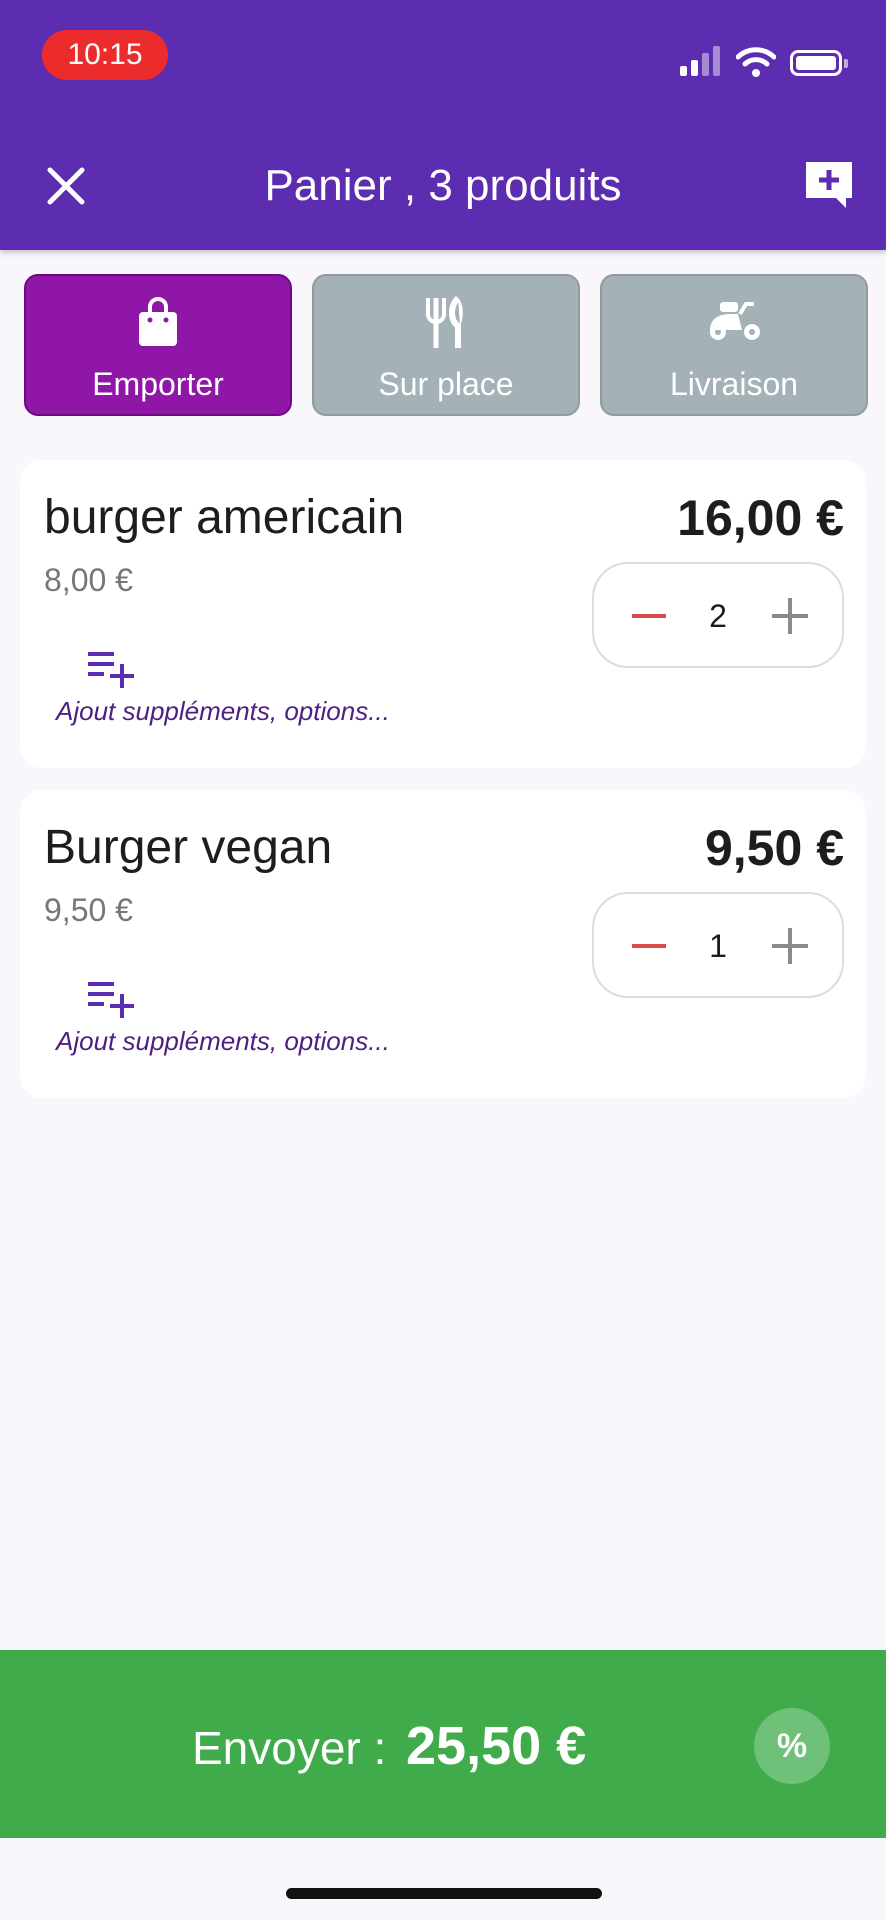  I want to click on page-title: Panier , 3 produits, so click(443, 185).